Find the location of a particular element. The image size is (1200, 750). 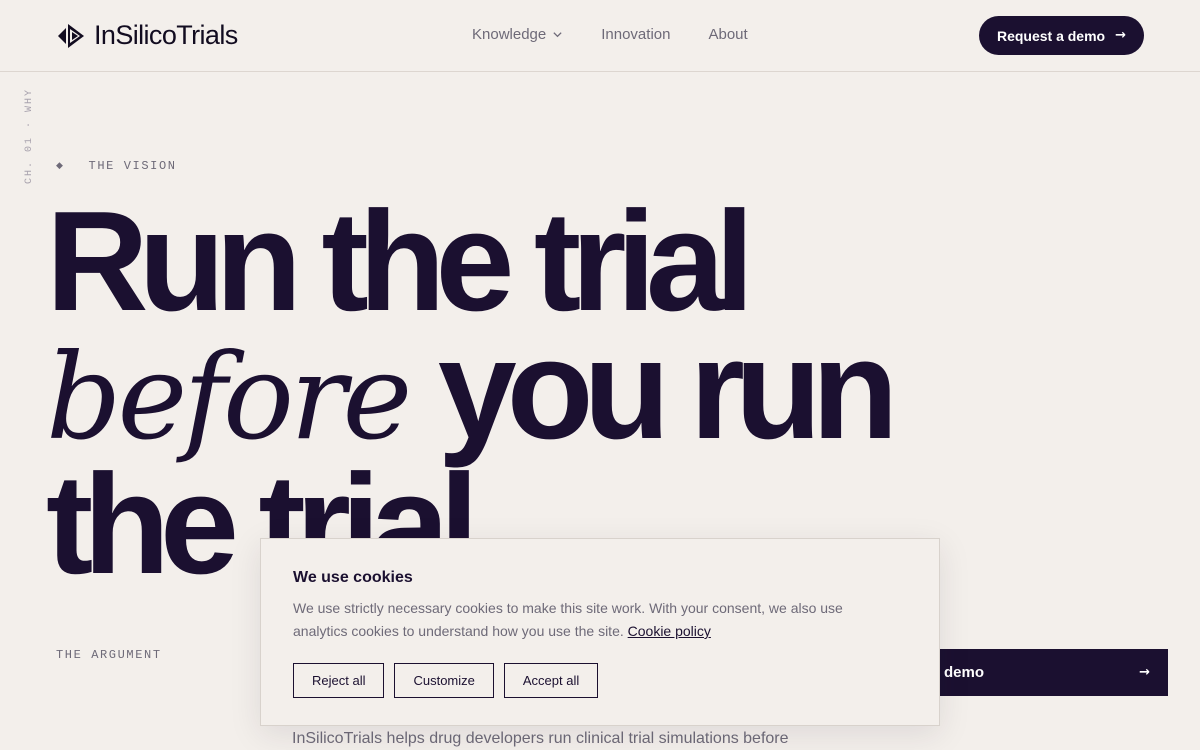

nav-about-label: About is located at coordinates (728, 34).